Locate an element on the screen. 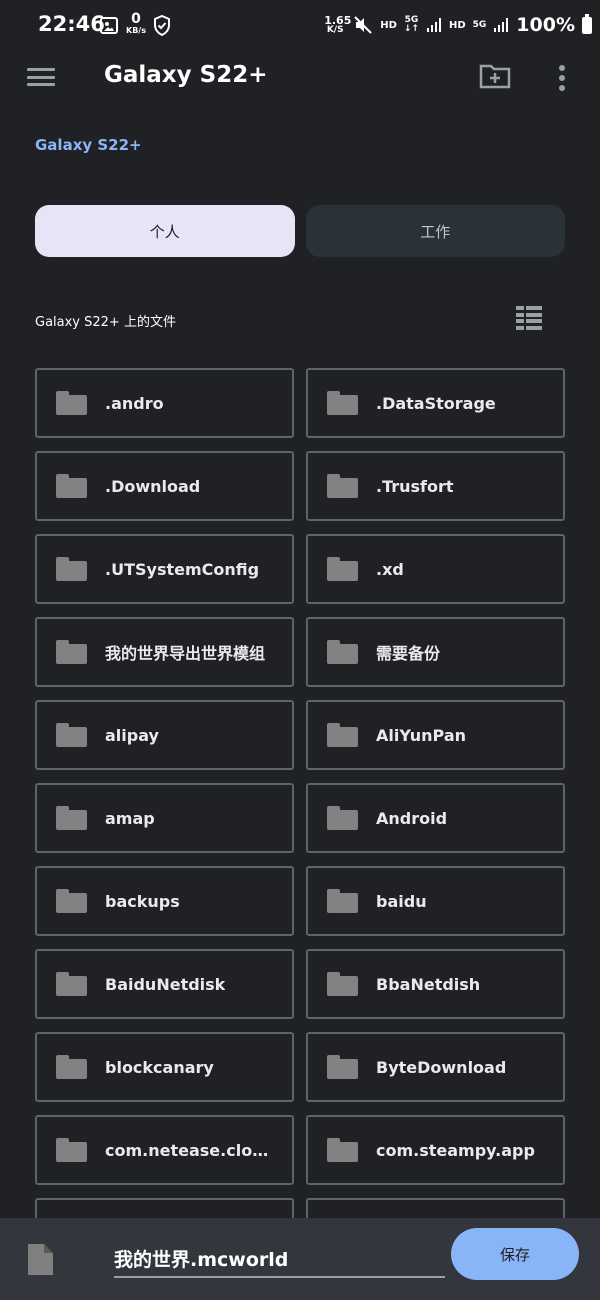  folder-item: com.steampy.app is located at coordinates (435, 1150).